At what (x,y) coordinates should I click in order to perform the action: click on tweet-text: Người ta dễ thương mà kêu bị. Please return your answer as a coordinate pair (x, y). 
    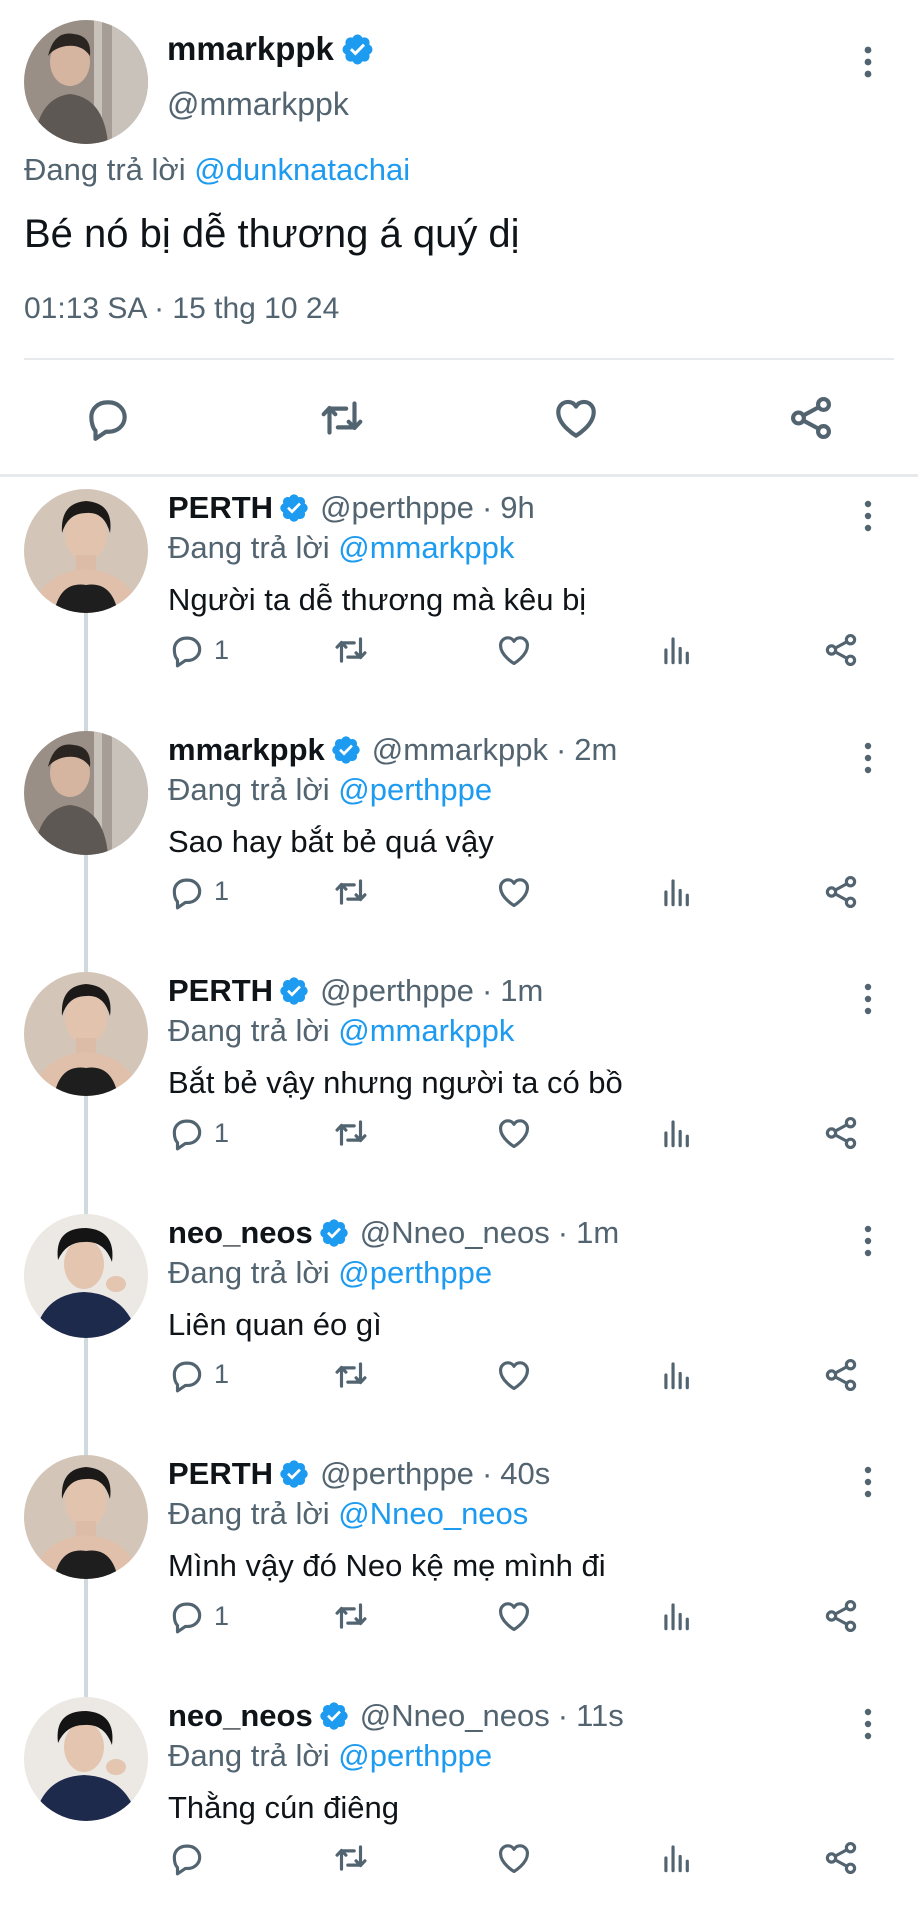
    Looking at the image, I should click on (377, 599).